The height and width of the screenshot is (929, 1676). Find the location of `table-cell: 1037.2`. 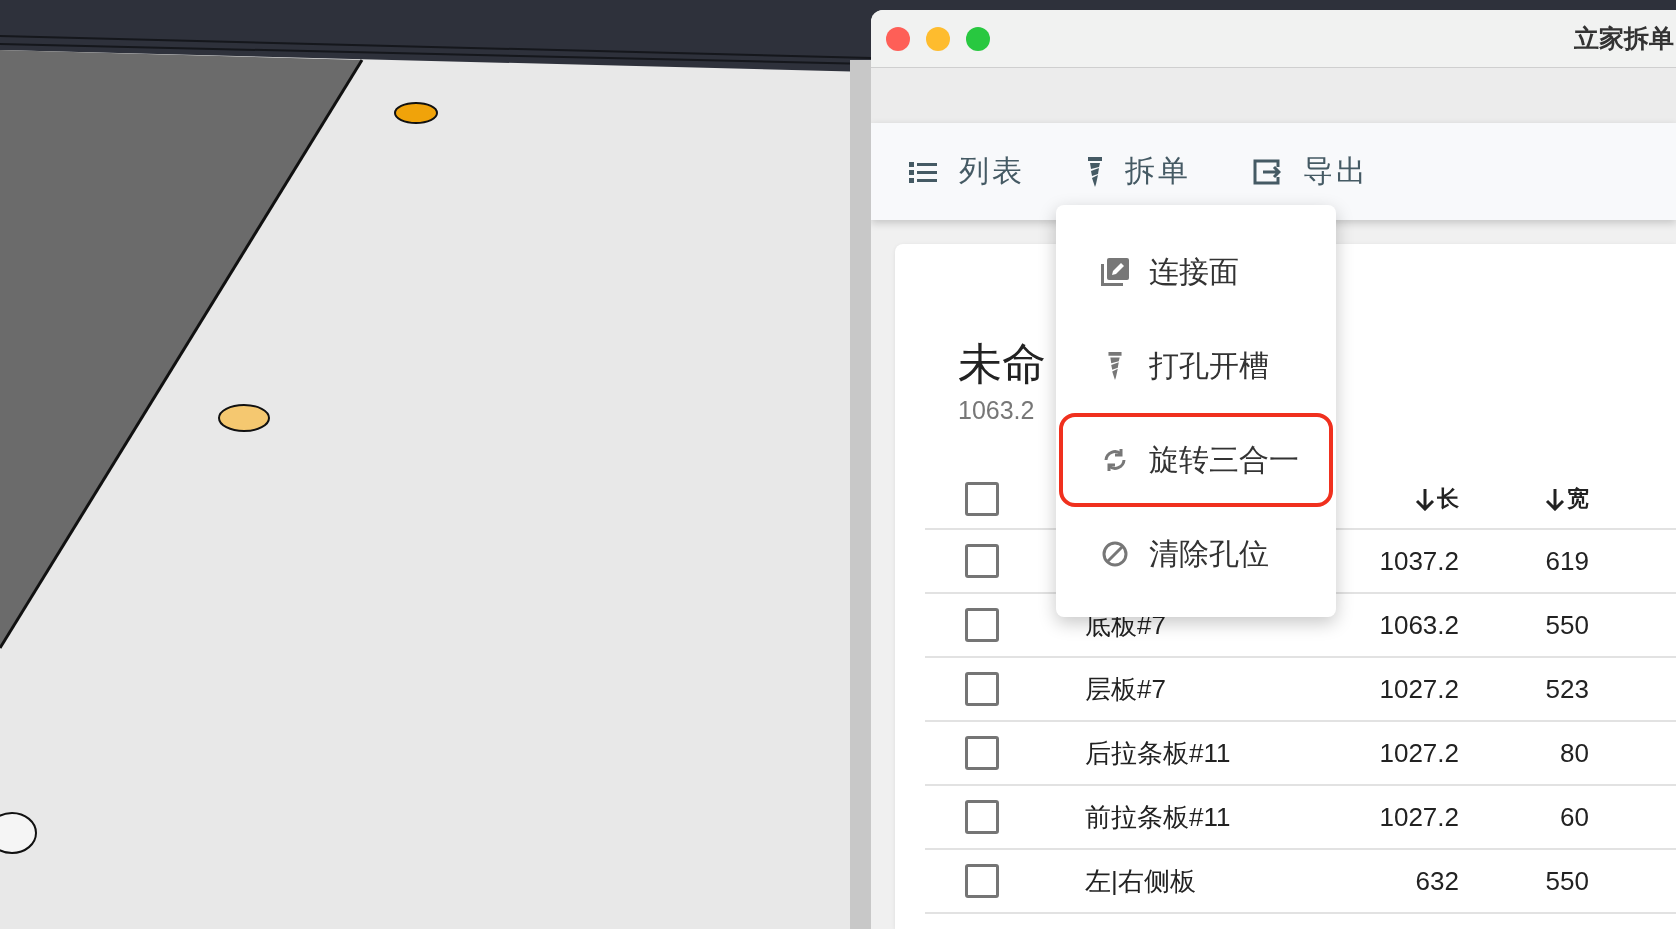

table-cell: 1037.2 is located at coordinates (1419, 560).